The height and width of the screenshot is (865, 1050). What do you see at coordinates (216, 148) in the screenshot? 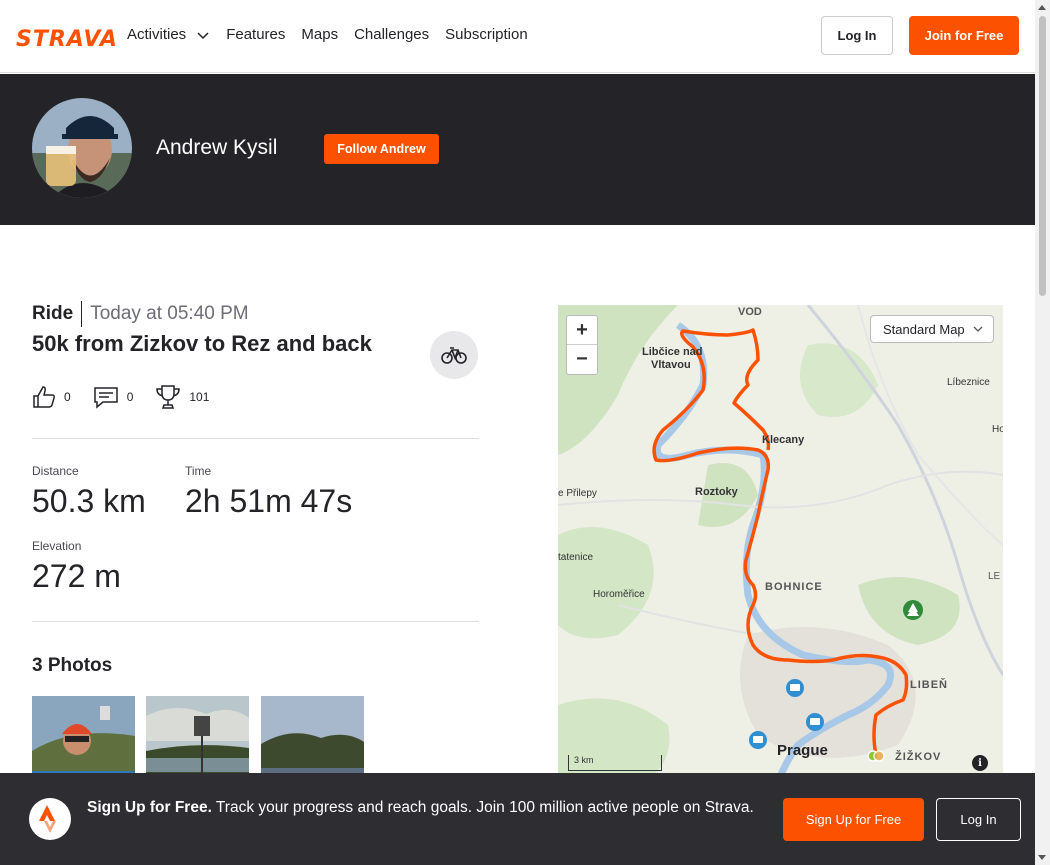
I see `athlete-name: Andrew Kysil` at bounding box center [216, 148].